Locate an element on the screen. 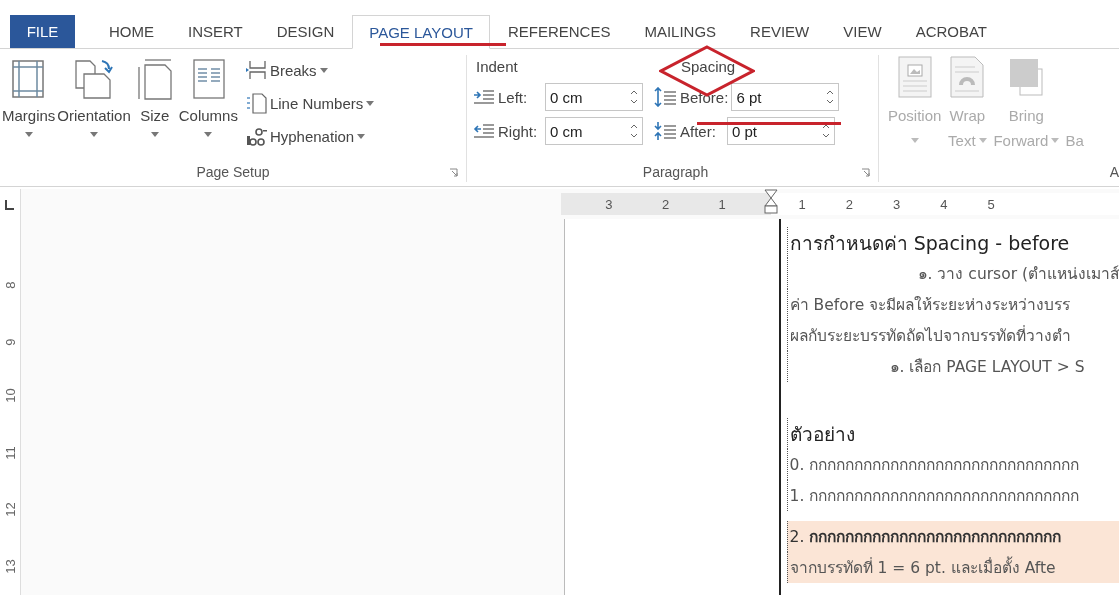 The image size is (1119, 595). ribbon-button: Hyphenation is located at coordinates (309, 136).